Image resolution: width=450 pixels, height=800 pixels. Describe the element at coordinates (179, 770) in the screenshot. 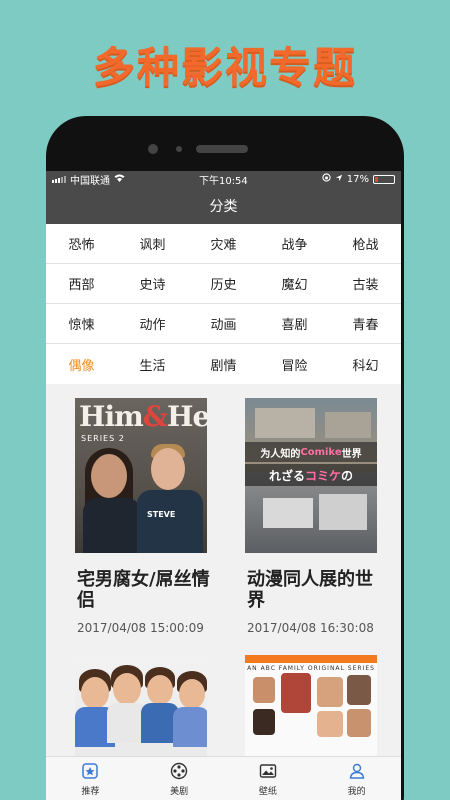

I see `film-reel-icon` at that location.